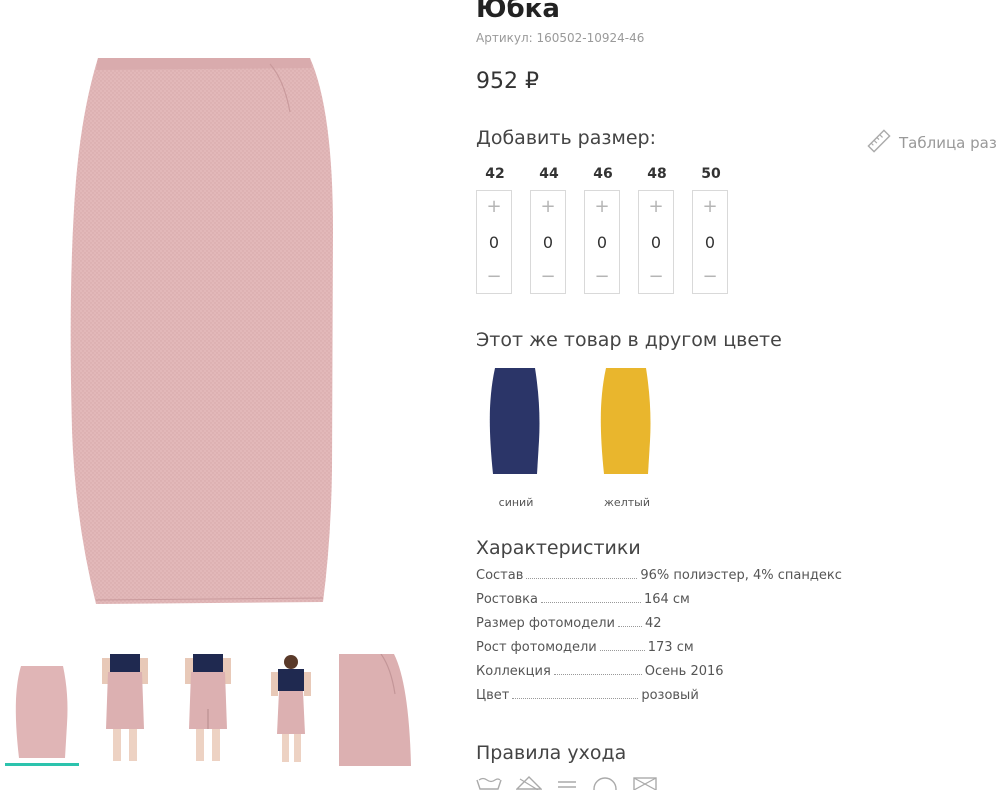 This screenshot has height=794, width=999. Describe the element at coordinates (625, 421) in the screenshot. I see `yellow-skirt-image` at that location.